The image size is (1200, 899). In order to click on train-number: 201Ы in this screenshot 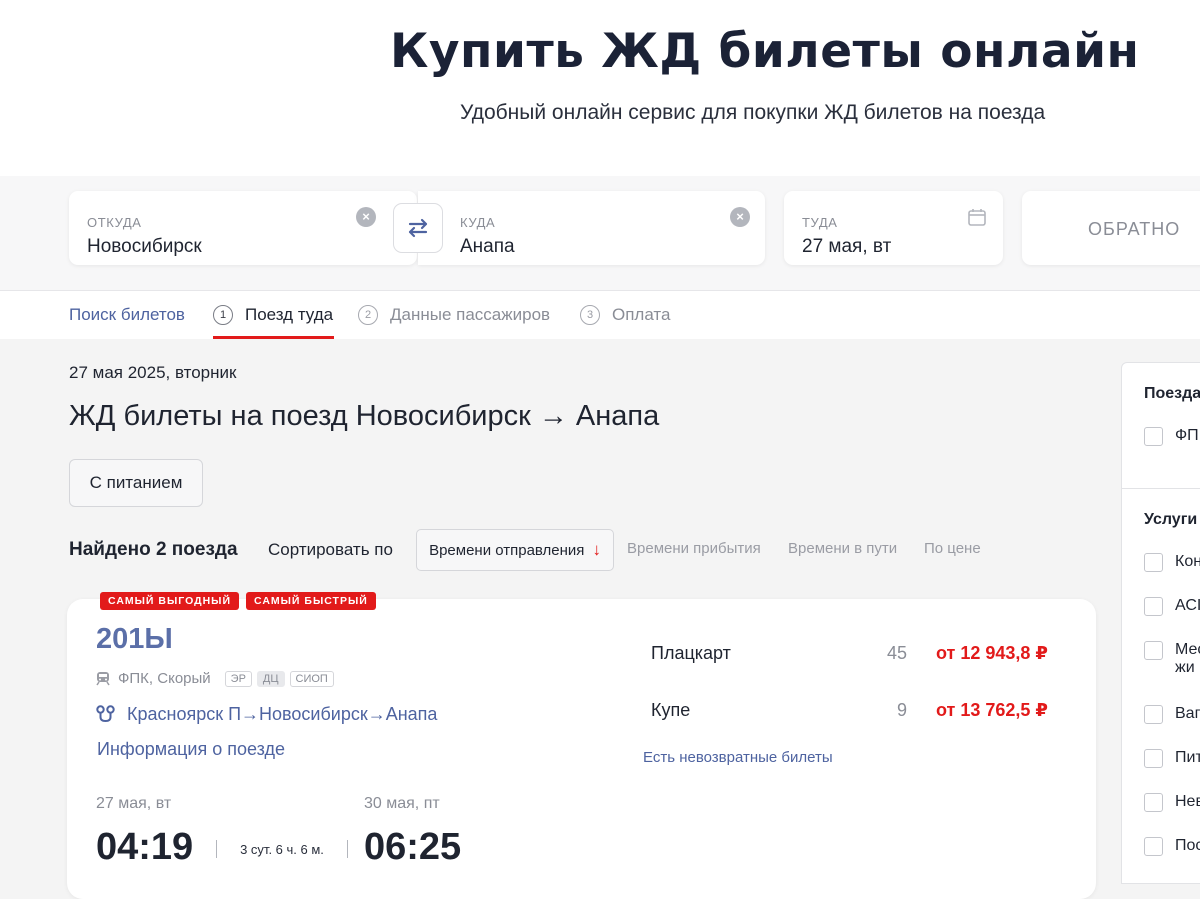, I will do `click(134, 639)`.